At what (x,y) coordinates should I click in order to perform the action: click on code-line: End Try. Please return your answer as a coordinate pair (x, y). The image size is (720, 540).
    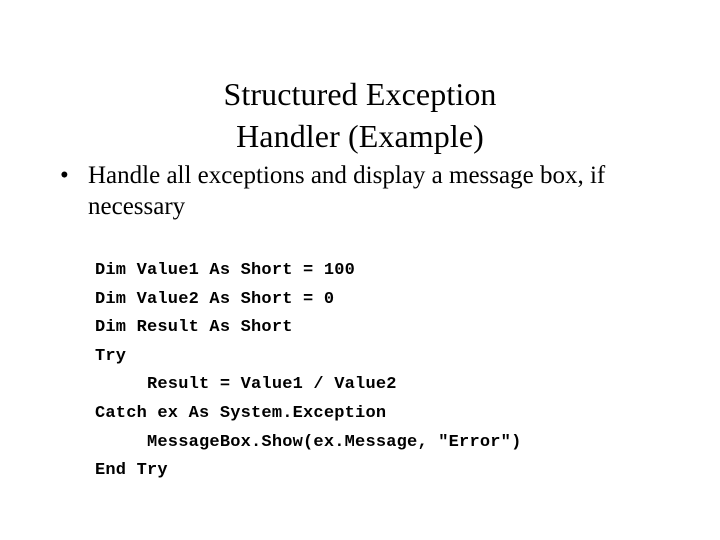
    Looking at the image, I should click on (131, 471).